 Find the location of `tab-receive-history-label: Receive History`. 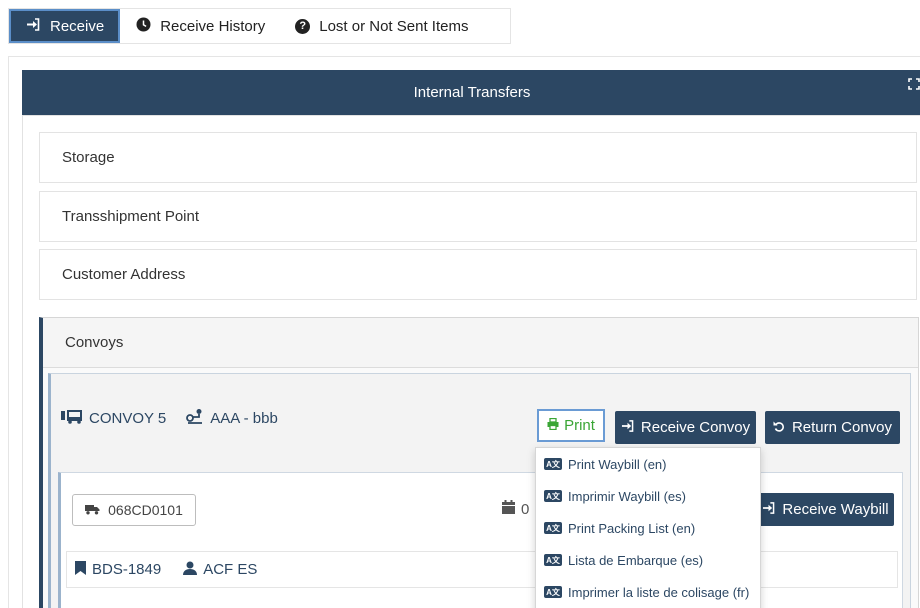

tab-receive-history-label: Receive History is located at coordinates (213, 26).